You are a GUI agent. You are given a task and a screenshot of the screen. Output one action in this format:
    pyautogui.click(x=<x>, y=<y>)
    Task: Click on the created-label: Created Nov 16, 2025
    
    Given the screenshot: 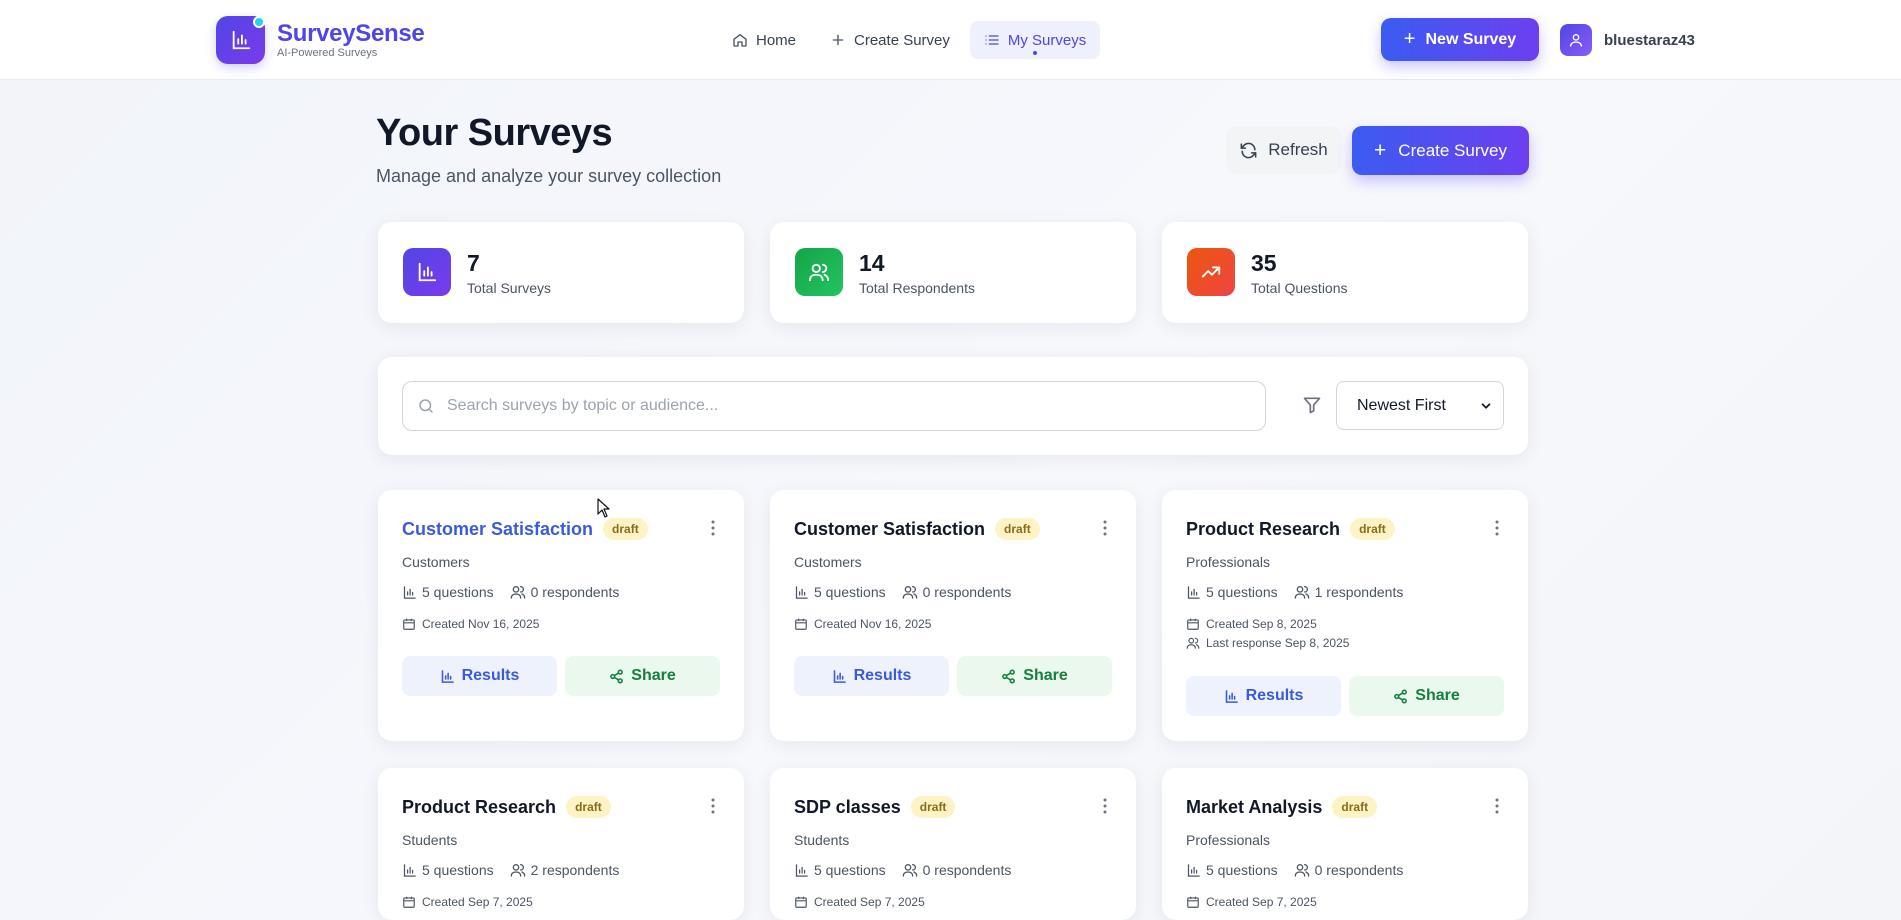 What is the action you would take?
    pyautogui.click(x=873, y=624)
    